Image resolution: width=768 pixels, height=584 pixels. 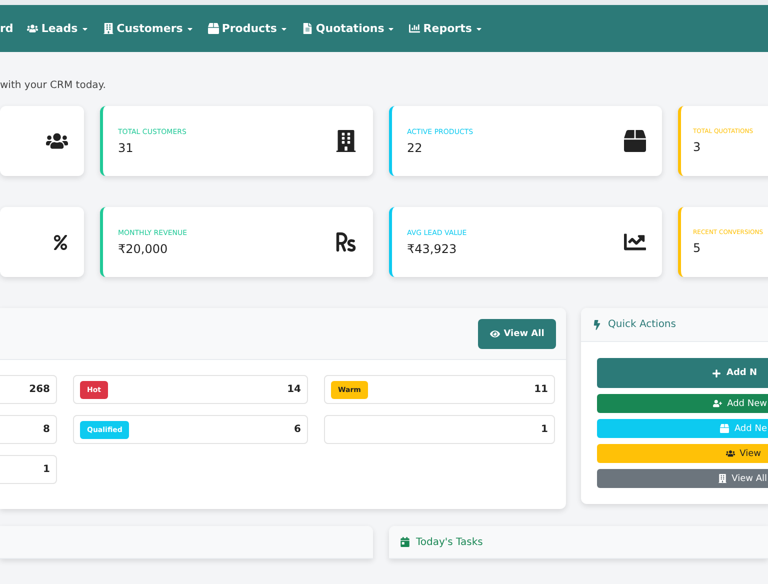 I want to click on stat-value: 3, so click(x=697, y=147).